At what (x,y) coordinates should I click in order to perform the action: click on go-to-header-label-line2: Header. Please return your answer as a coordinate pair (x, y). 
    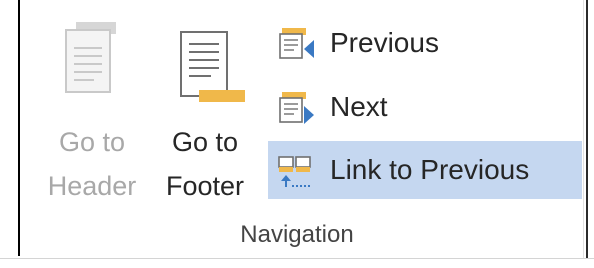
    Looking at the image, I should click on (92, 186).